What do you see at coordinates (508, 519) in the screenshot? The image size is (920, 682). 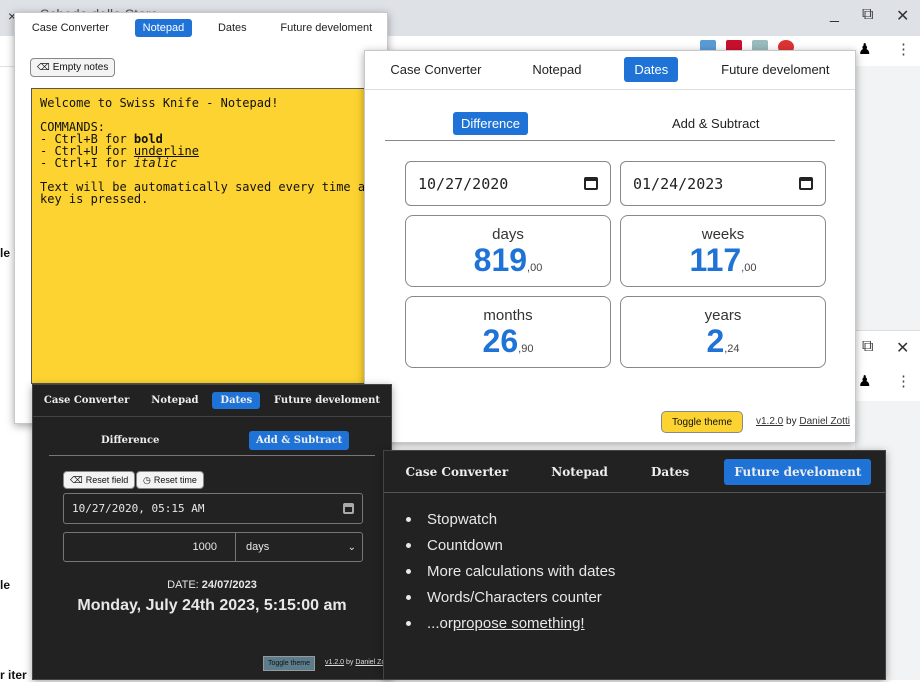 I see `list-item: Stopwatch` at bounding box center [508, 519].